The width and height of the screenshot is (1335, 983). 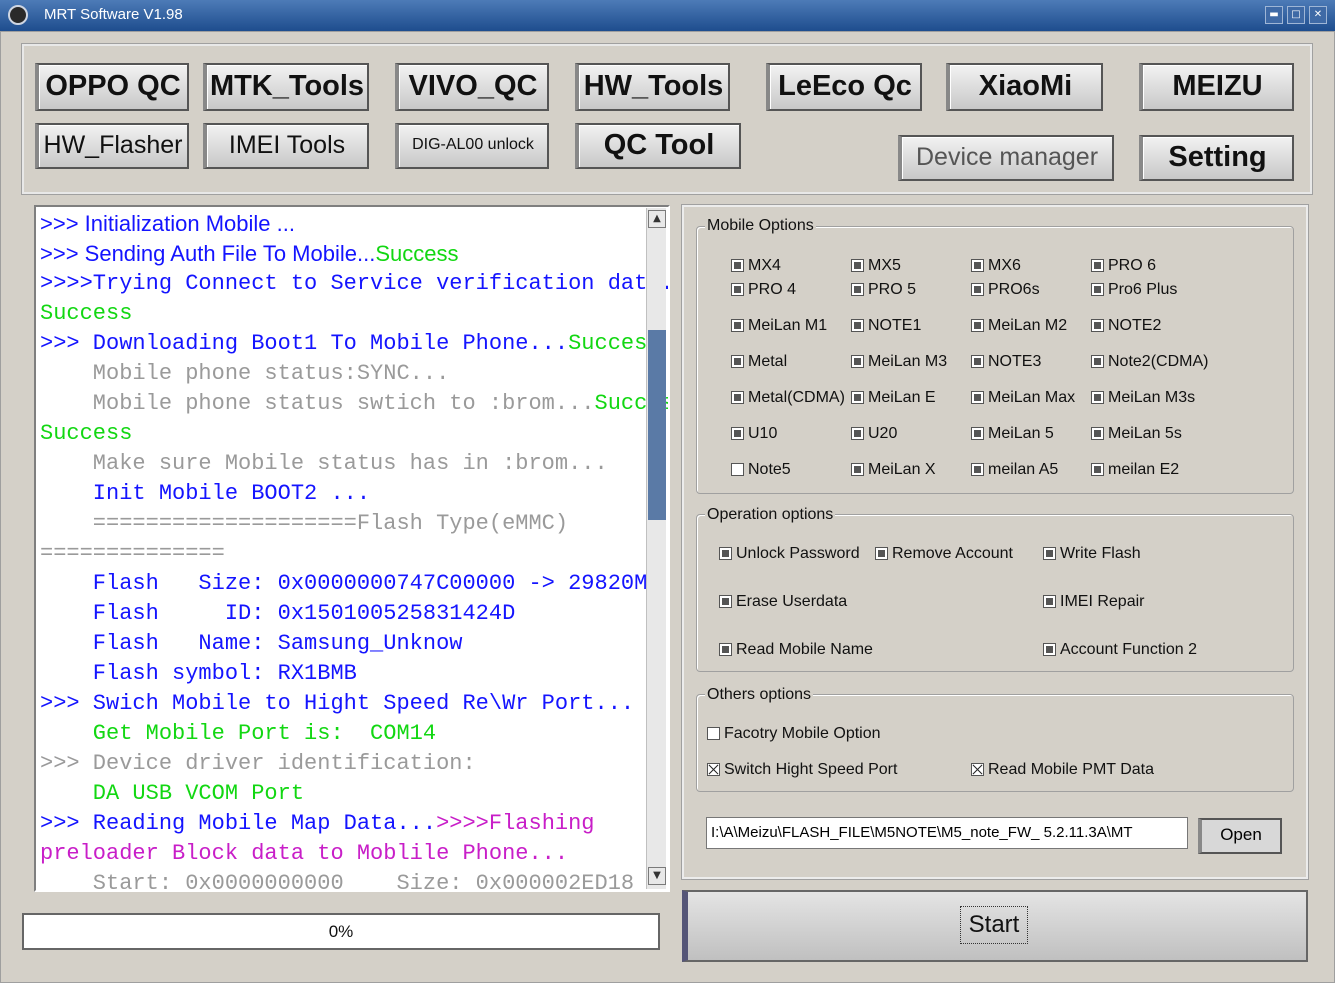 What do you see at coordinates (341, 931) in the screenshot?
I see `progress-bar: 0%` at bounding box center [341, 931].